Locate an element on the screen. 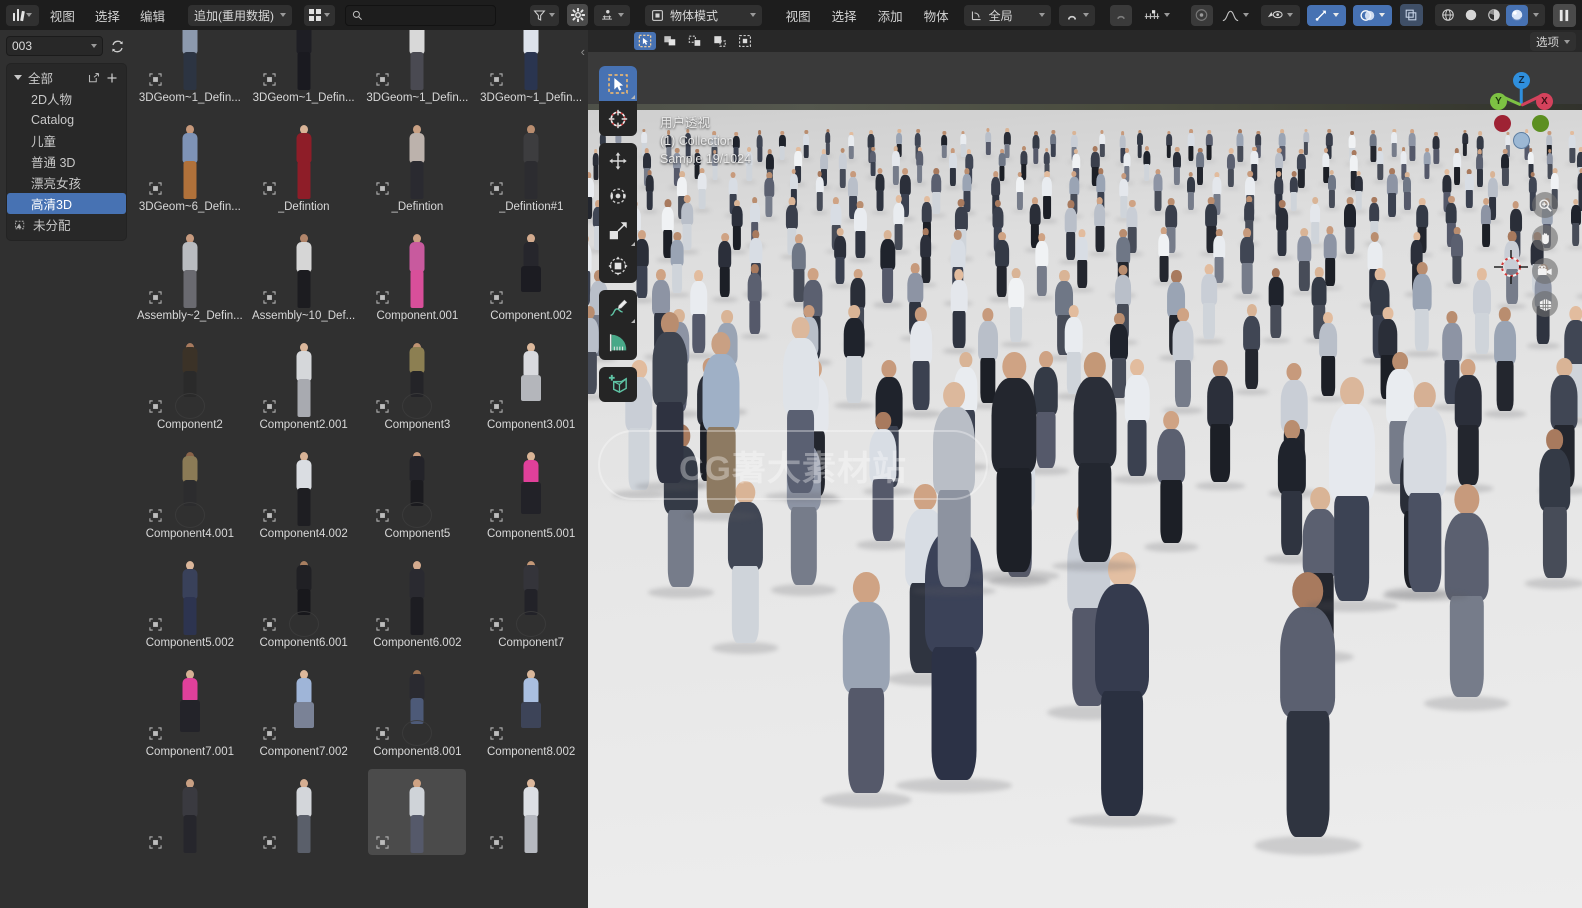 Image resolution: width=1582 pixels, height=908 pixels. tool-move is located at coordinates (618, 160).